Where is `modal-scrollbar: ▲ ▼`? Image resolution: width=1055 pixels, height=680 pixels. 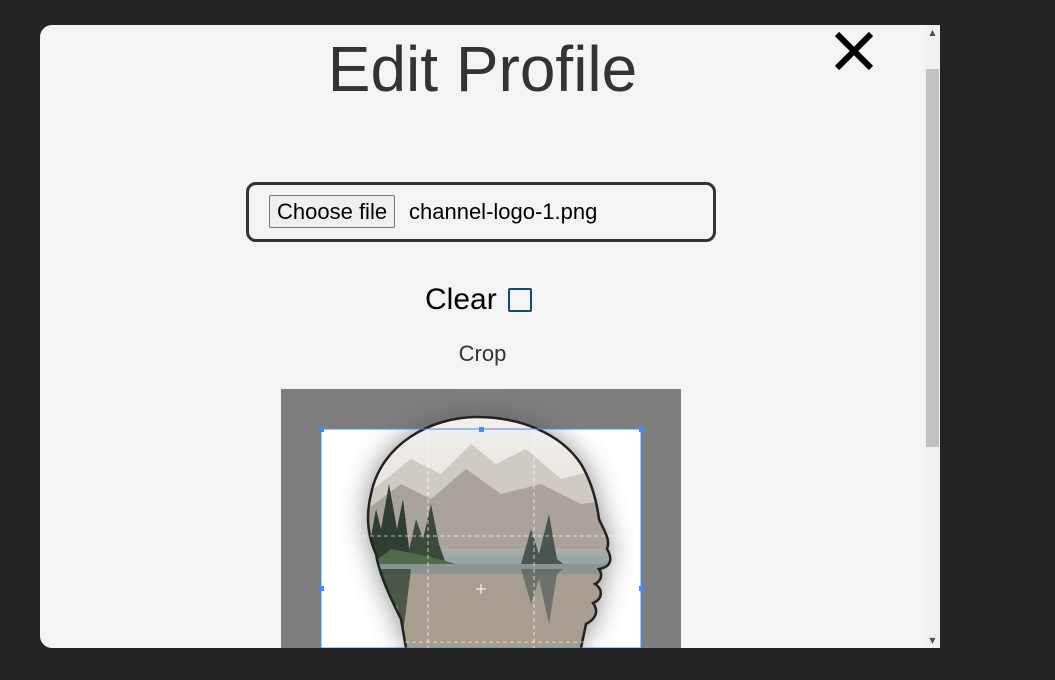 modal-scrollbar: ▲ ▼ is located at coordinates (932, 336).